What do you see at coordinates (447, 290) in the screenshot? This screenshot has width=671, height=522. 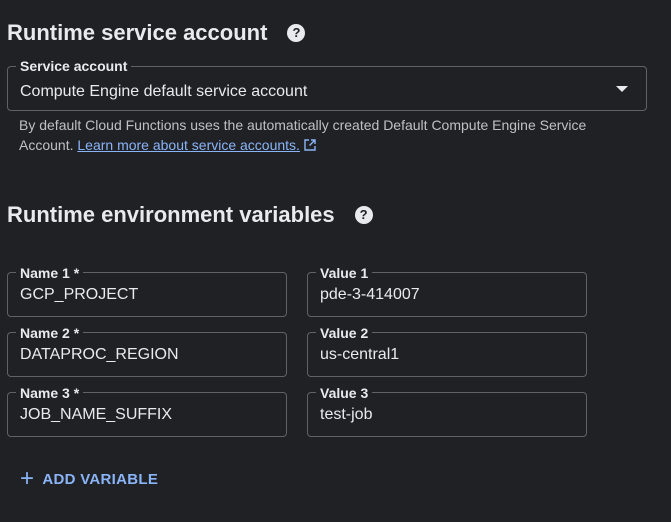 I see `env-var-value-field-1: Value 1 pde-3-414007` at bounding box center [447, 290].